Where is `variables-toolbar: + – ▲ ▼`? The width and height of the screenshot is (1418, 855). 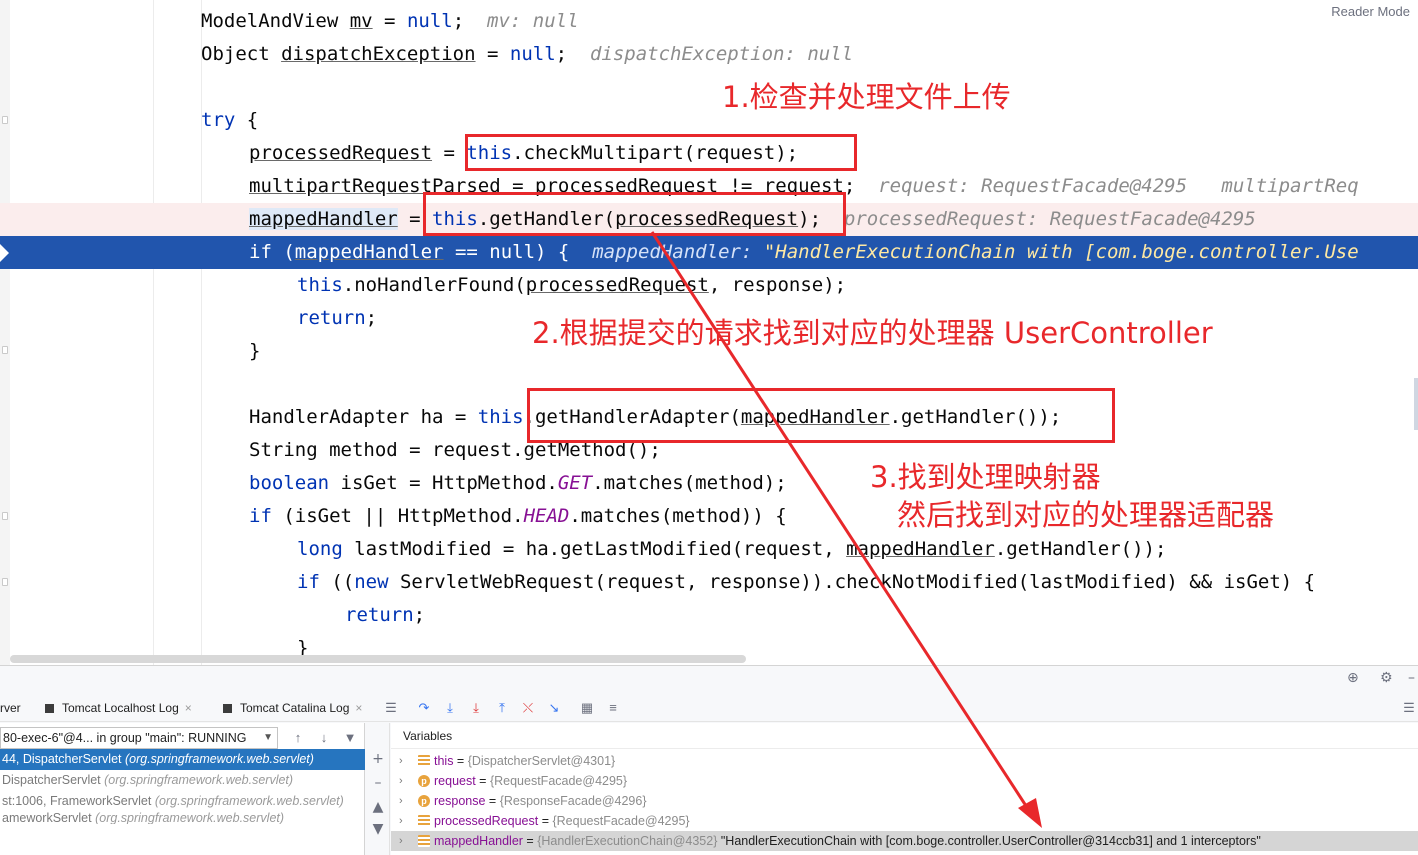
variables-toolbar: + – ▲ ▼ is located at coordinates (378, 789).